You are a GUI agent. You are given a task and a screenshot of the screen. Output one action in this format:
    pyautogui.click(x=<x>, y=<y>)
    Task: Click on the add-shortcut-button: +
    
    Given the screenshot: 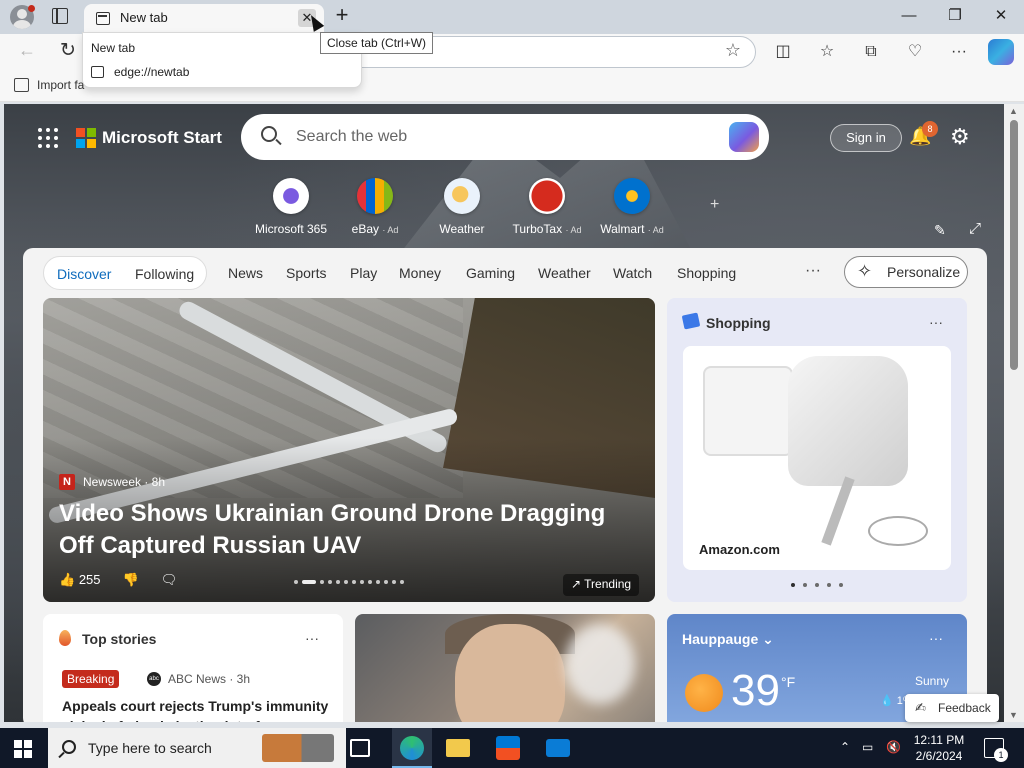 What is the action you would take?
    pyautogui.click(x=714, y=205)
    